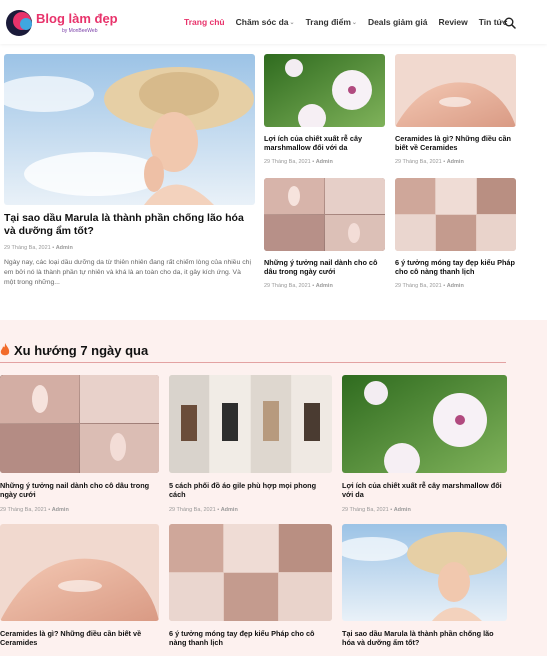  What do you see at coordinates (77, 18) in the screenshot?
I see `logo-title: Blog làm đẹp` at bounding box center [77, 18].